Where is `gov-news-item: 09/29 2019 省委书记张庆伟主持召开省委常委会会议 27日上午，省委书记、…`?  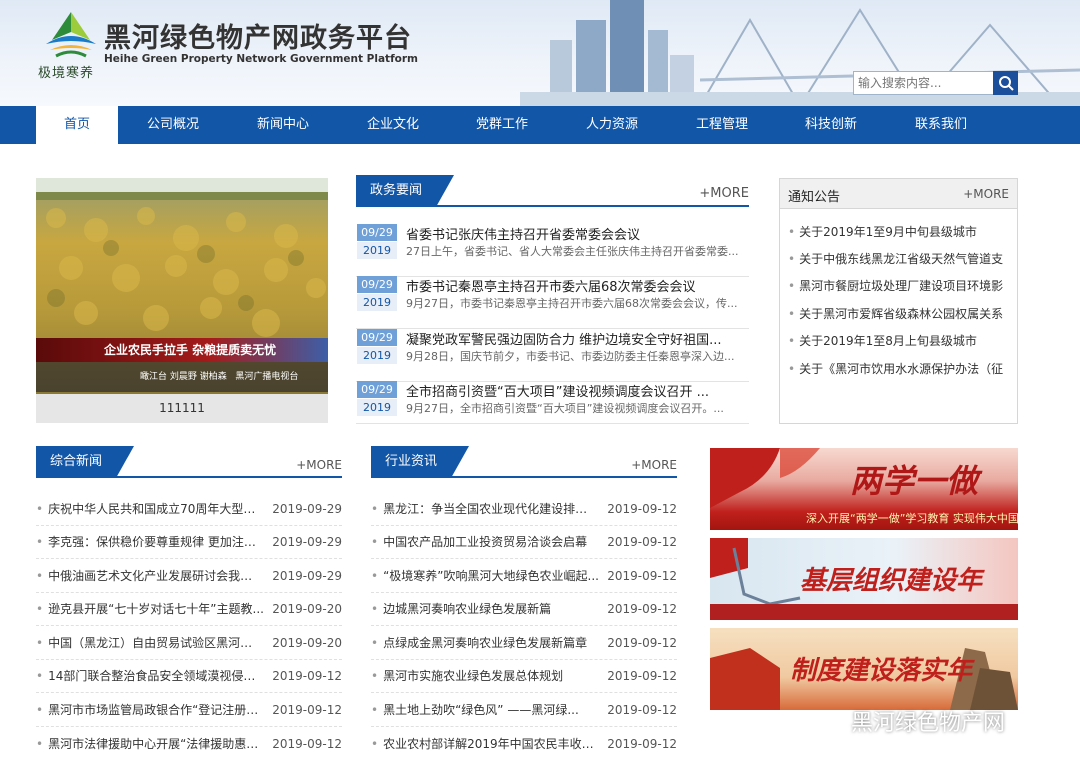 gov-news-item: 09/29 2019 省委书记张庆伟主持召开省委常委会会议 27日上午，省委书记、… is located at coordinates (552, 250).